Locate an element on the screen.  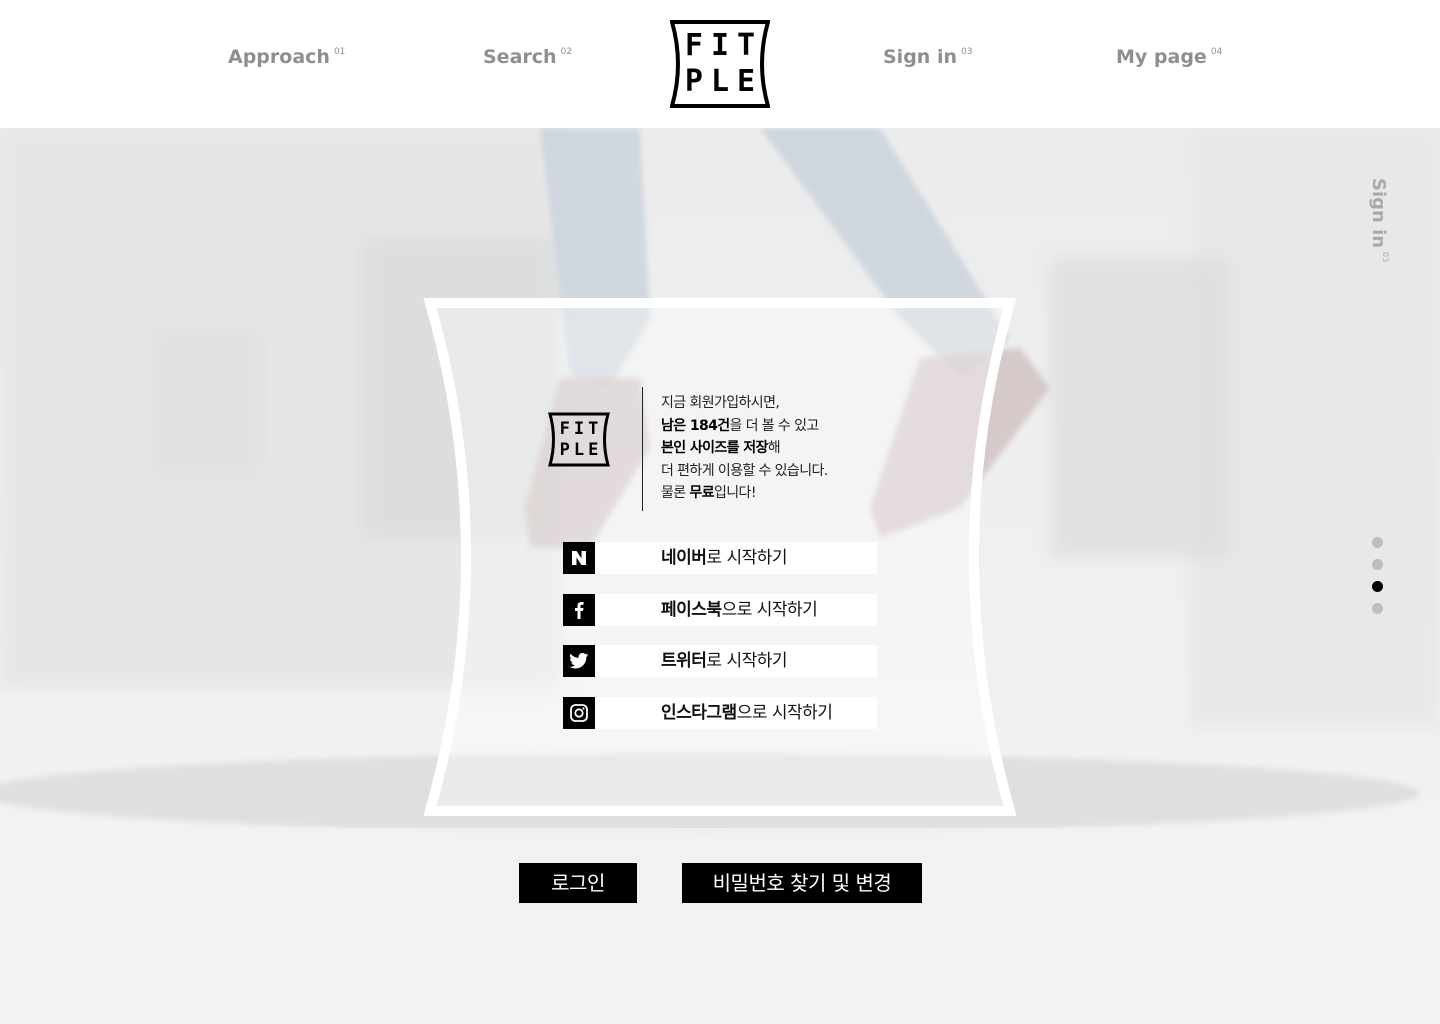
login-button: 로그인 is located at coordinates (578, 883).